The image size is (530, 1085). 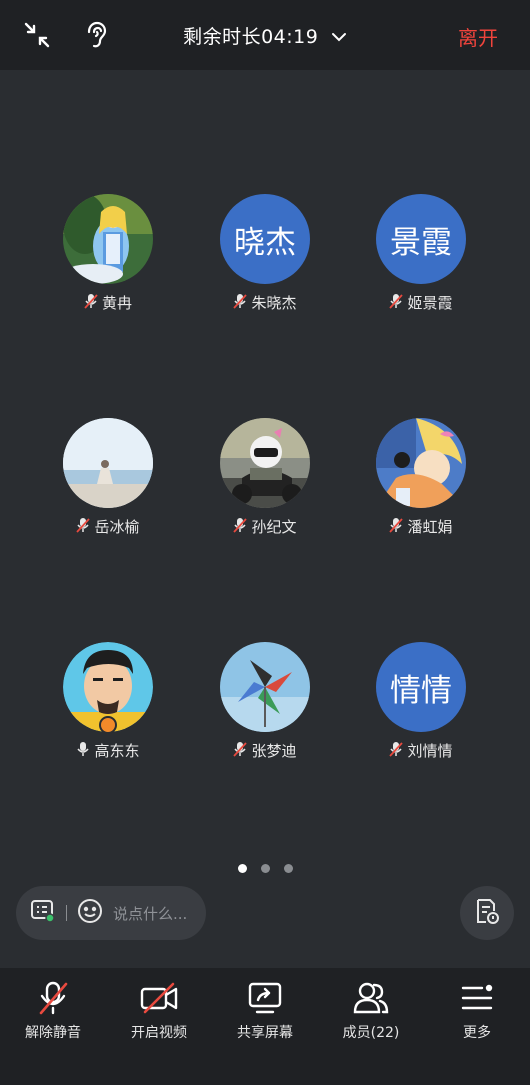 I want to click on emoji-icon, so click(x=90, y=913).